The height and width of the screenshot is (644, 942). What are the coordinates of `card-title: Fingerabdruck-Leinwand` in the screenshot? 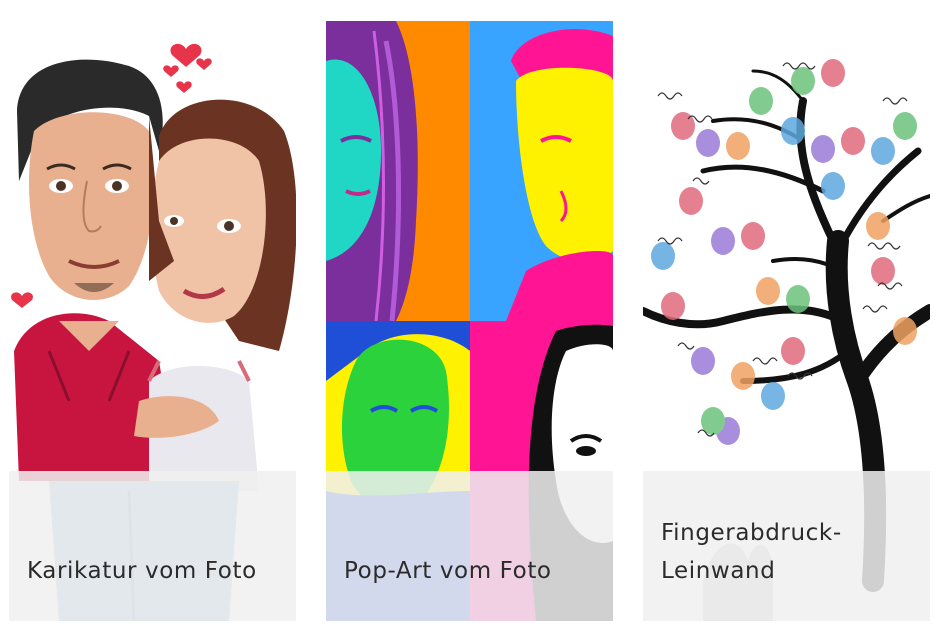 It's located at (788, 552).